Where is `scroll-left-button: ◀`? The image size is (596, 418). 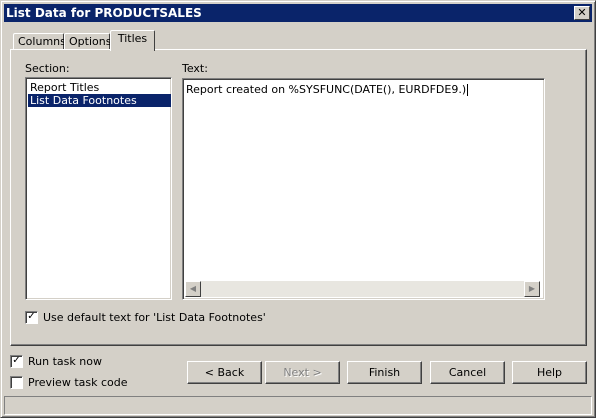 scroll-left-button: ◀ is located at coordinates (193, 289).